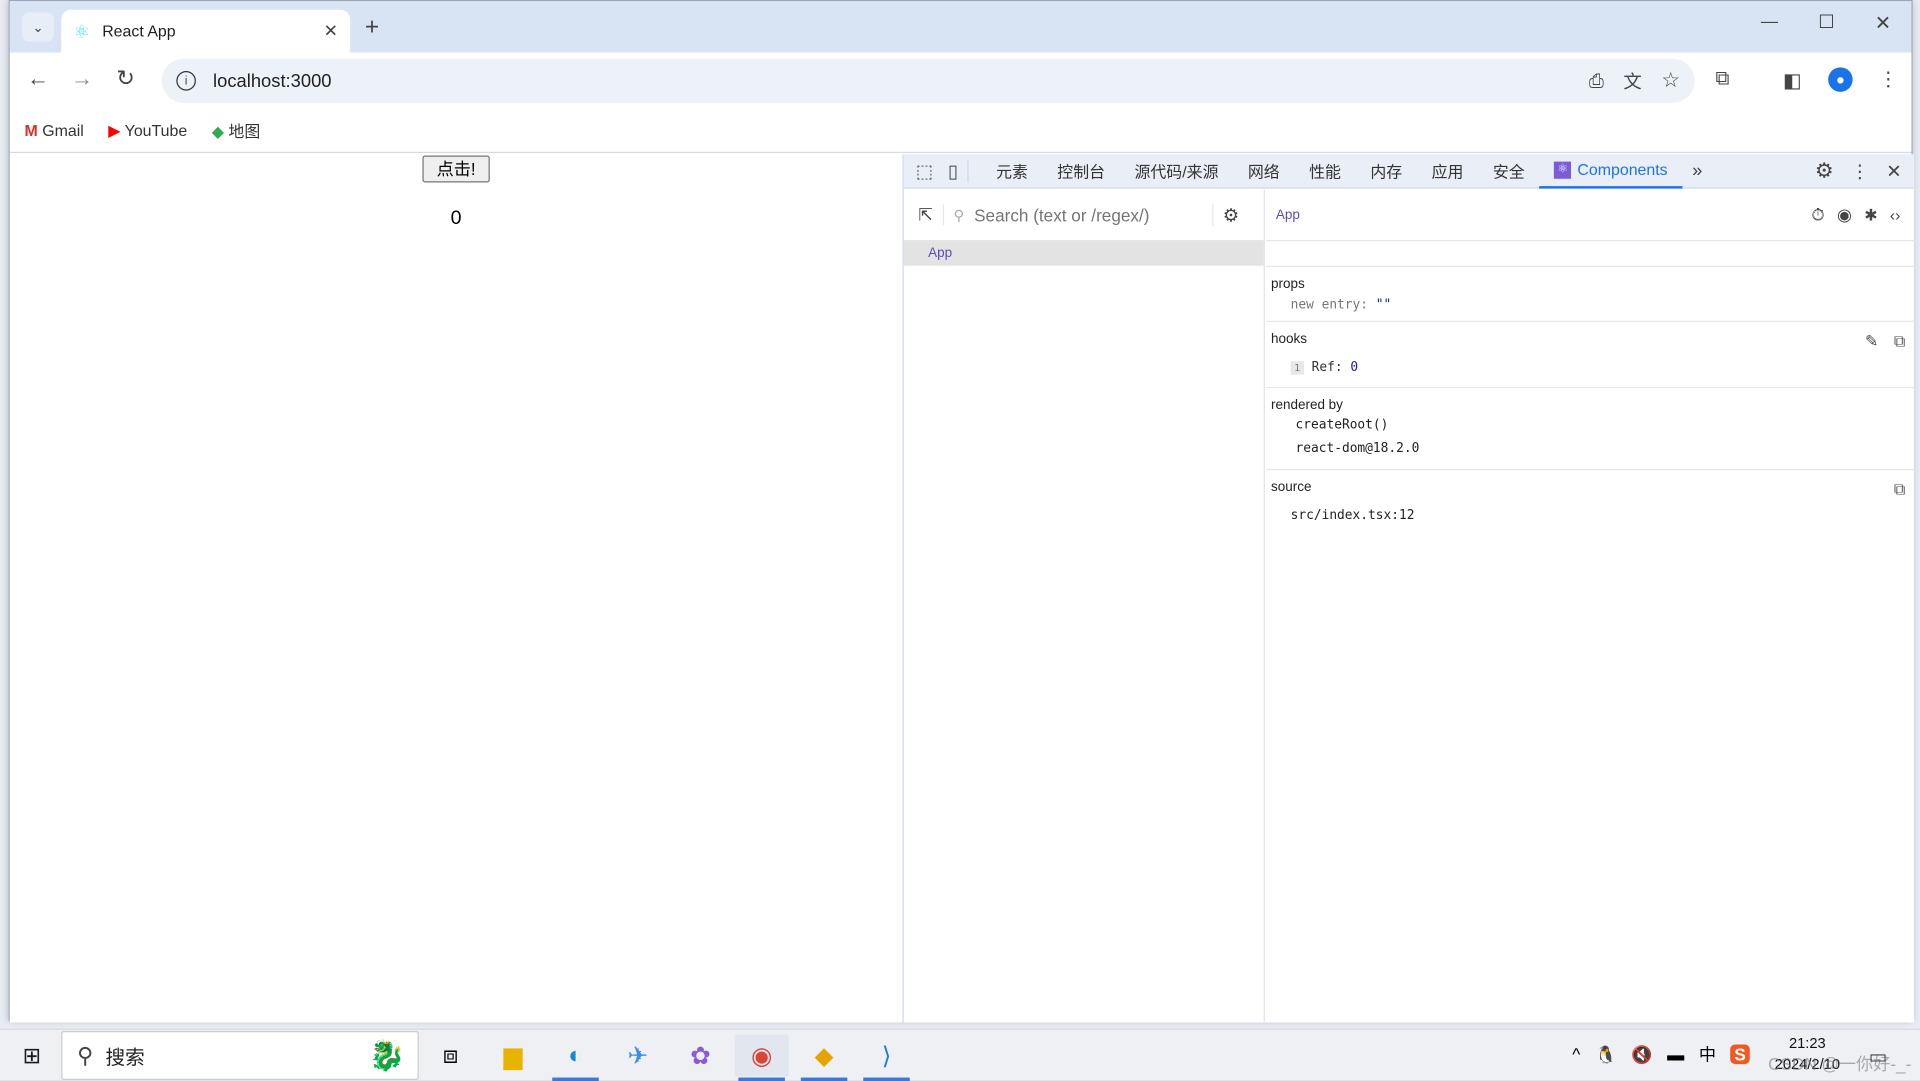 Image resolution: width=1920 pixels, height=1081 pixels. I want to click on youtube-icon: ▶, so click(114, 129).